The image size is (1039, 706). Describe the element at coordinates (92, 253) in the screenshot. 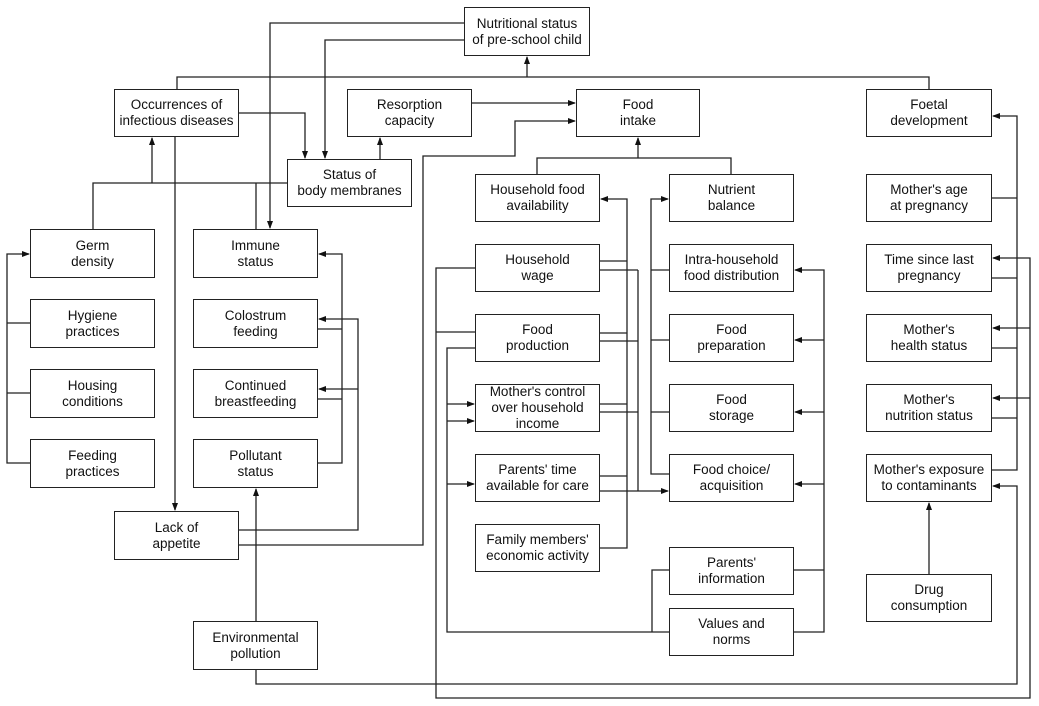

I see `node-germ-density: Germ density` at that location.